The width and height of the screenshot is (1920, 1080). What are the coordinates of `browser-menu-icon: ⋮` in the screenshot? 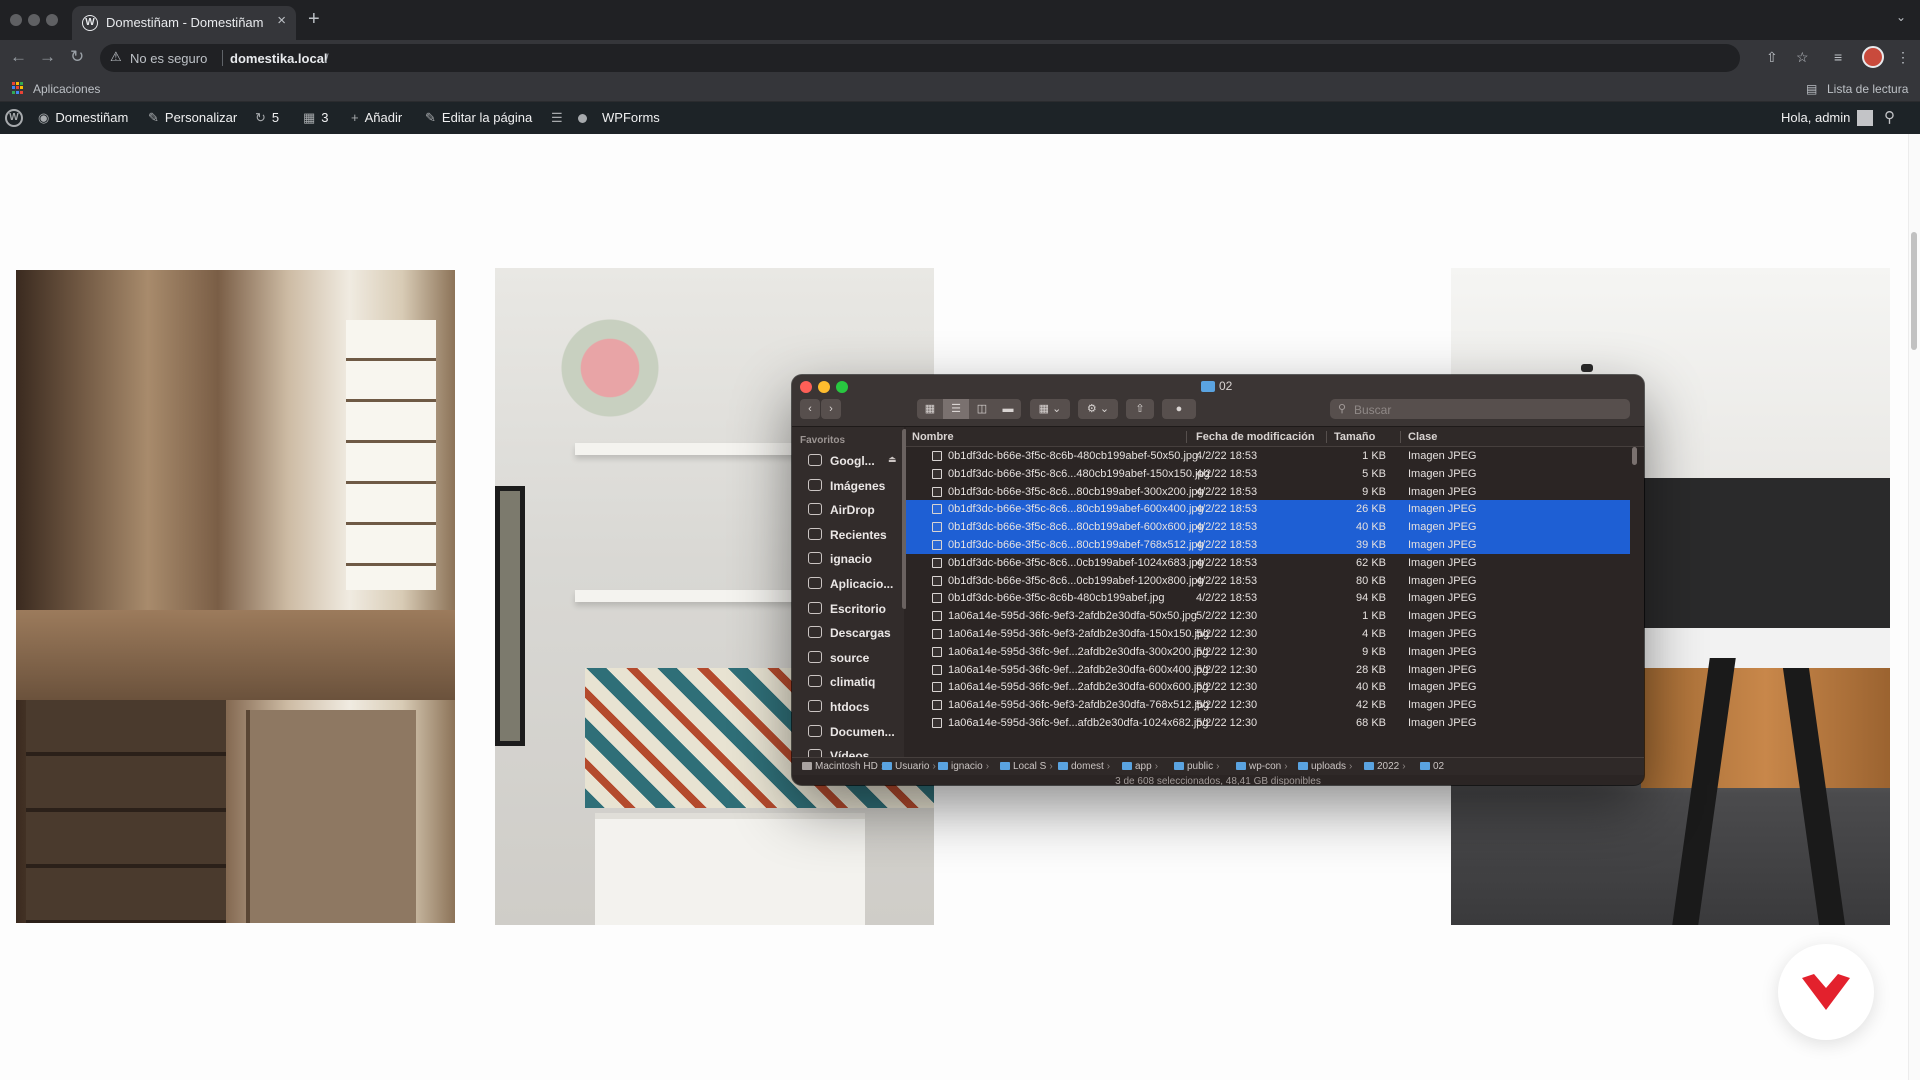 It's located at (1903, 57).